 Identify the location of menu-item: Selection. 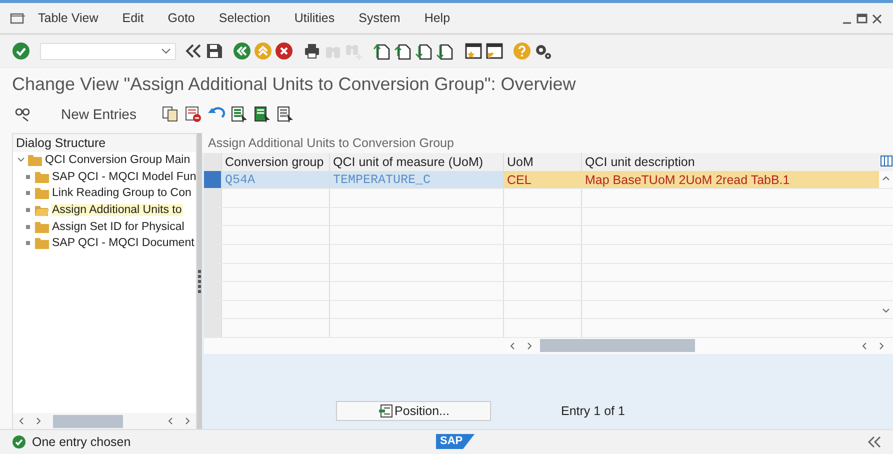
(244, 18).